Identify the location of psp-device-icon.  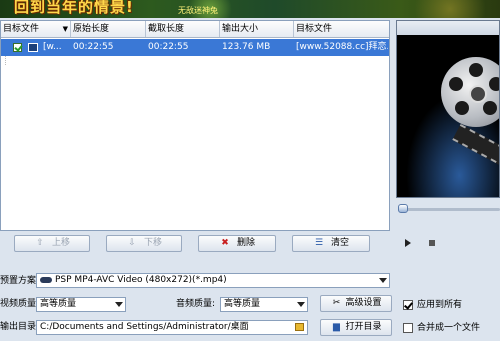
(46, 279).